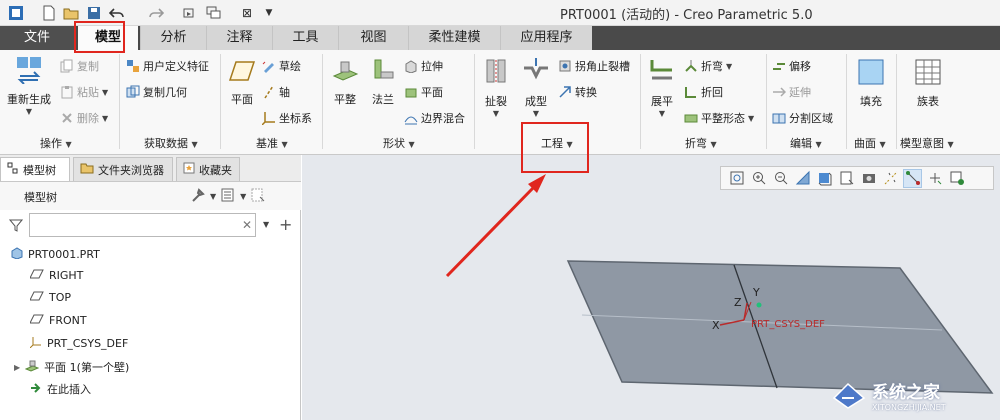  Describe the element at coordinates (269, 13) in the screenshot. I see `customize-qa-icon: ▼` at that location.